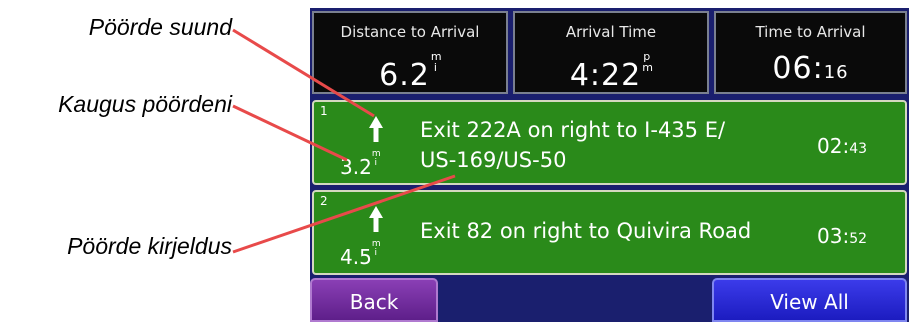  Describe the element at coordinates (360, 254) in the screenshot. I see `turn-distance: 4.5m i` at that location.